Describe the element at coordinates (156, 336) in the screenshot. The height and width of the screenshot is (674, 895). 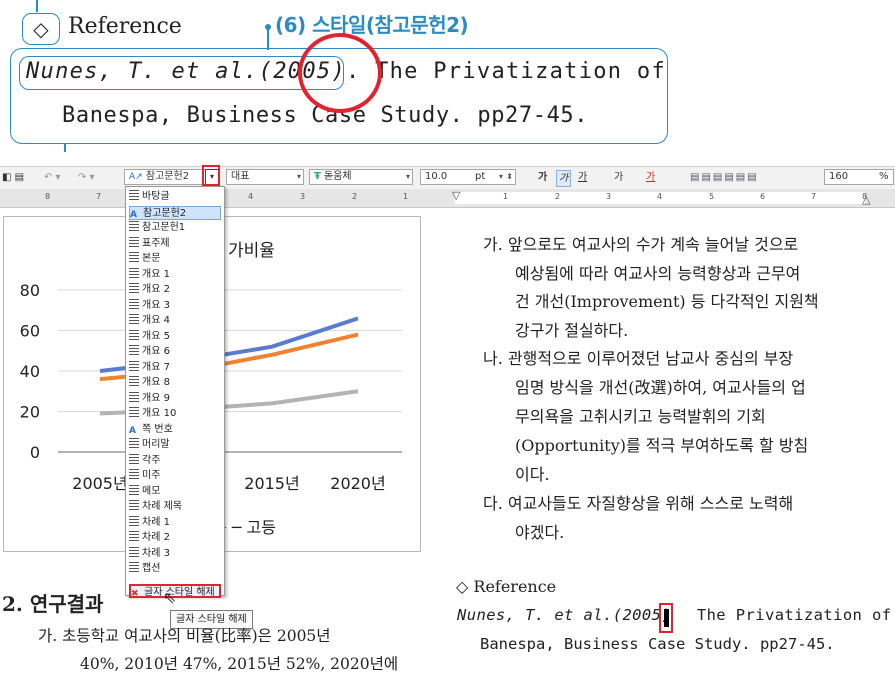
I see `style-option-label: 개요 5` at that location.